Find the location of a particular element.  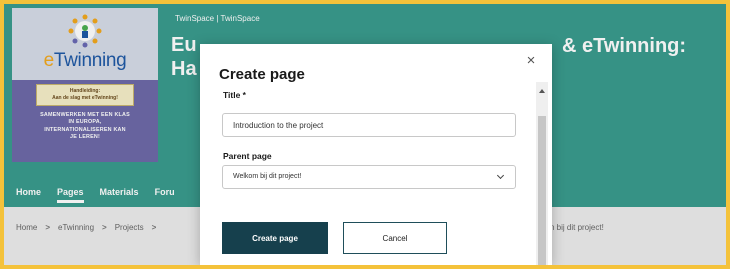

cancel-button: Cancel is located at coordinates (395, 238).